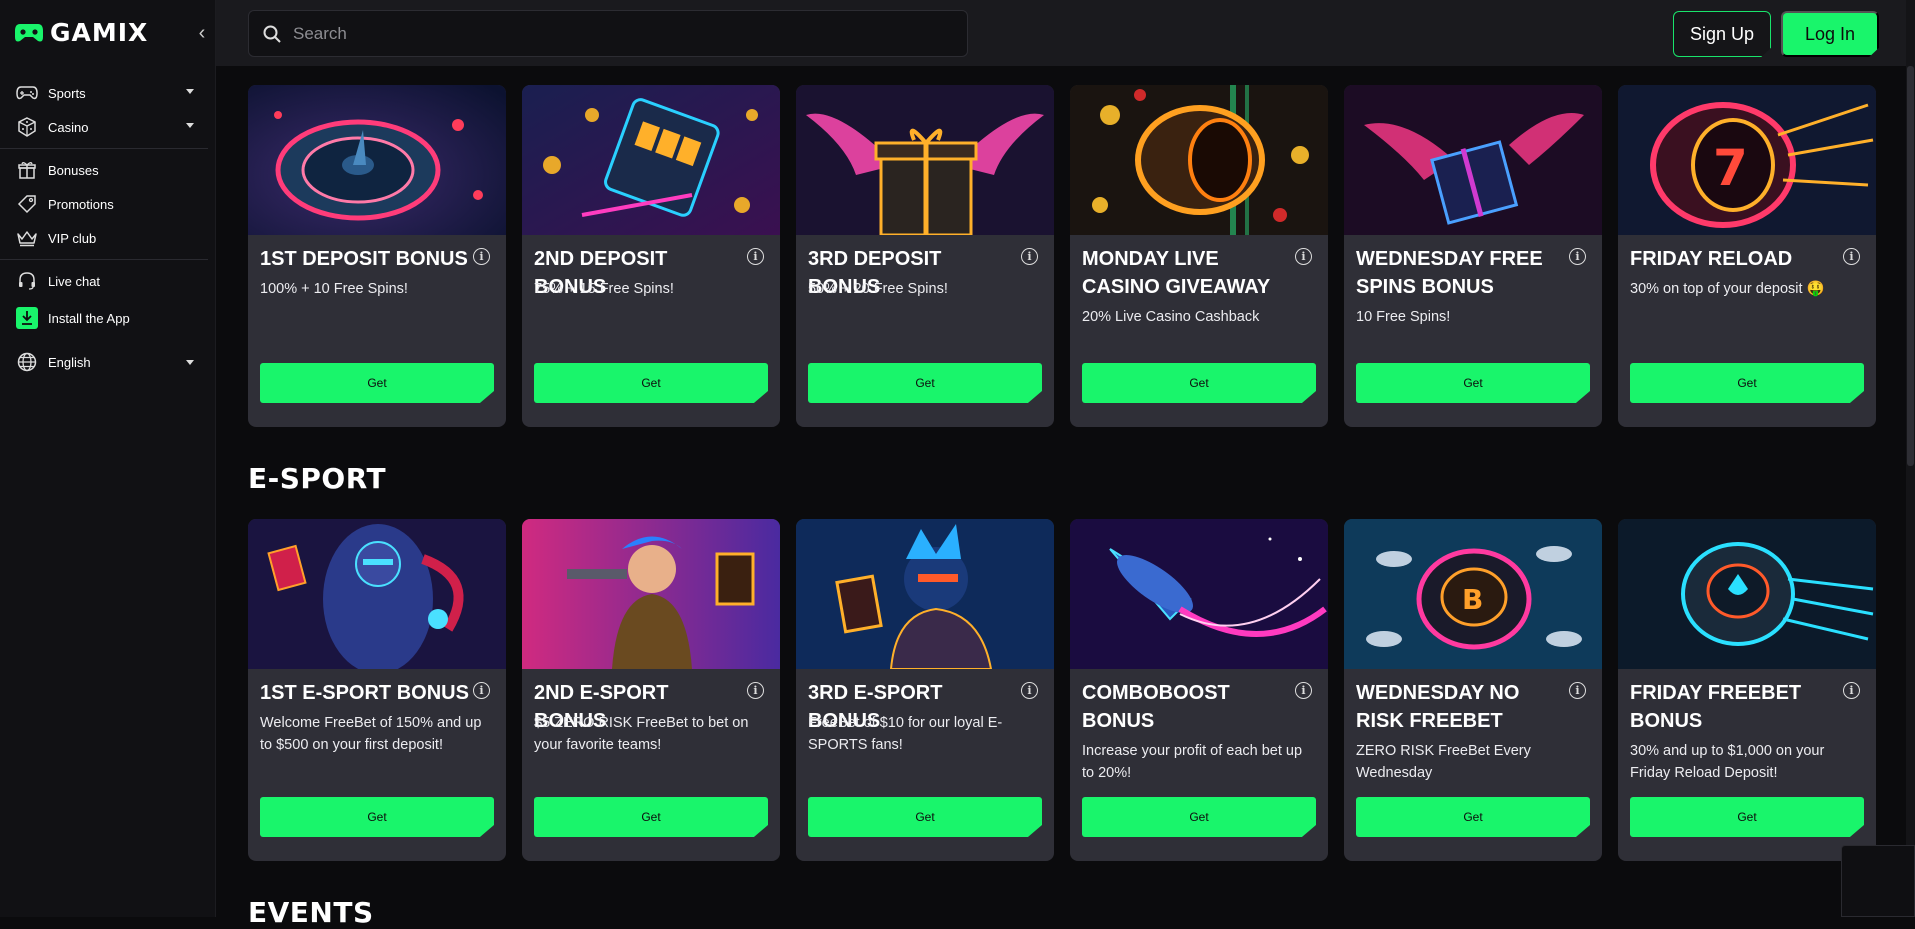  I want to click on sidebar-item-label: Sports, so click(67, 93).